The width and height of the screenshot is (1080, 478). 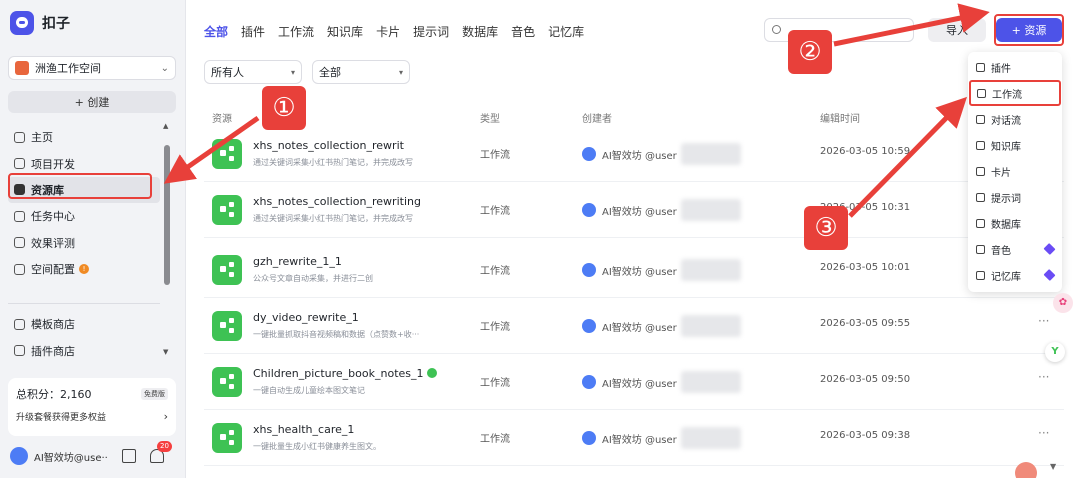 I want to click on arrow-to-resource-button, so click(x=911, y=25).